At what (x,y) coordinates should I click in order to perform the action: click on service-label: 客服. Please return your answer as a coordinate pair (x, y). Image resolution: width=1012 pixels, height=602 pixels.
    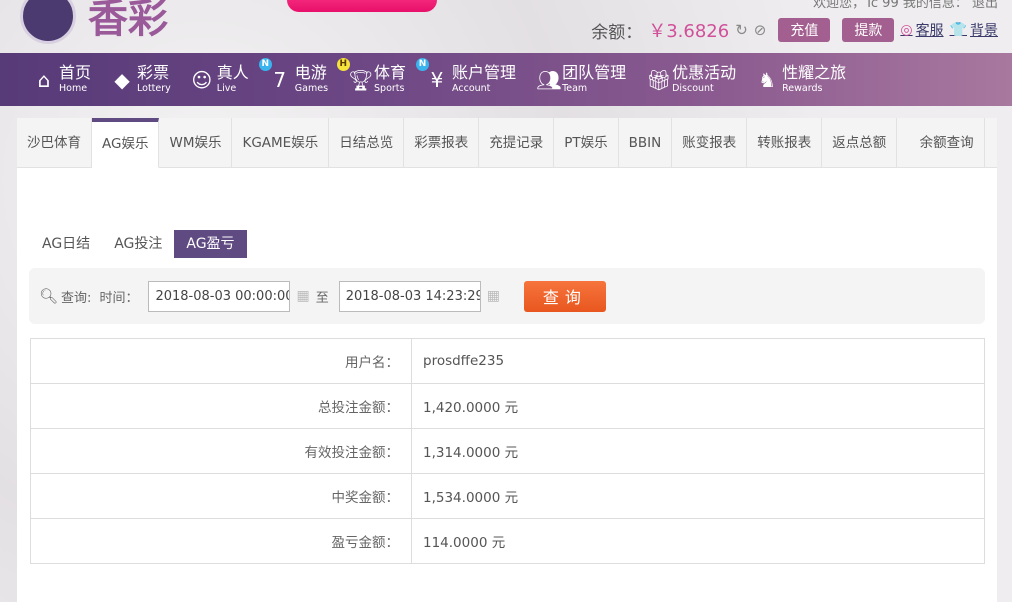
    Looking at the image, I should click on (929, 31).